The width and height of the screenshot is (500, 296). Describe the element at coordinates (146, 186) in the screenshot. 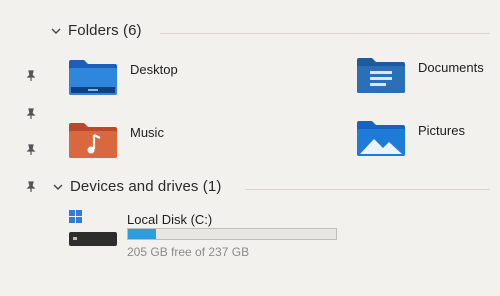

I see `drives-section-title: Devices and drives (1)` at that location.